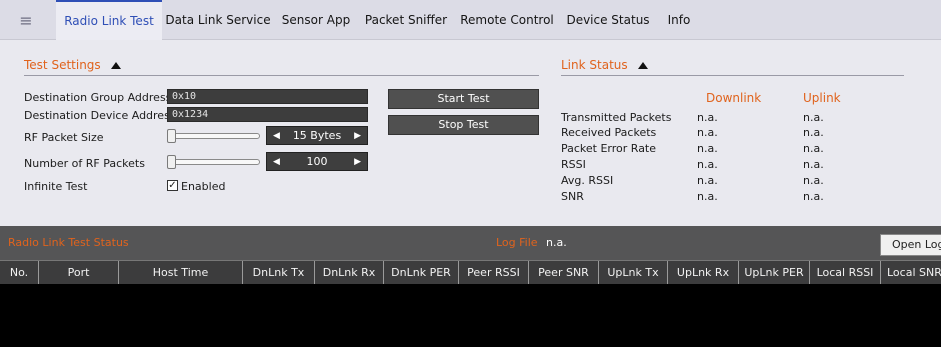 The image size is (941, 347). I want to click on infinite-test-enabled-text: Enabled, so click(203, 186).